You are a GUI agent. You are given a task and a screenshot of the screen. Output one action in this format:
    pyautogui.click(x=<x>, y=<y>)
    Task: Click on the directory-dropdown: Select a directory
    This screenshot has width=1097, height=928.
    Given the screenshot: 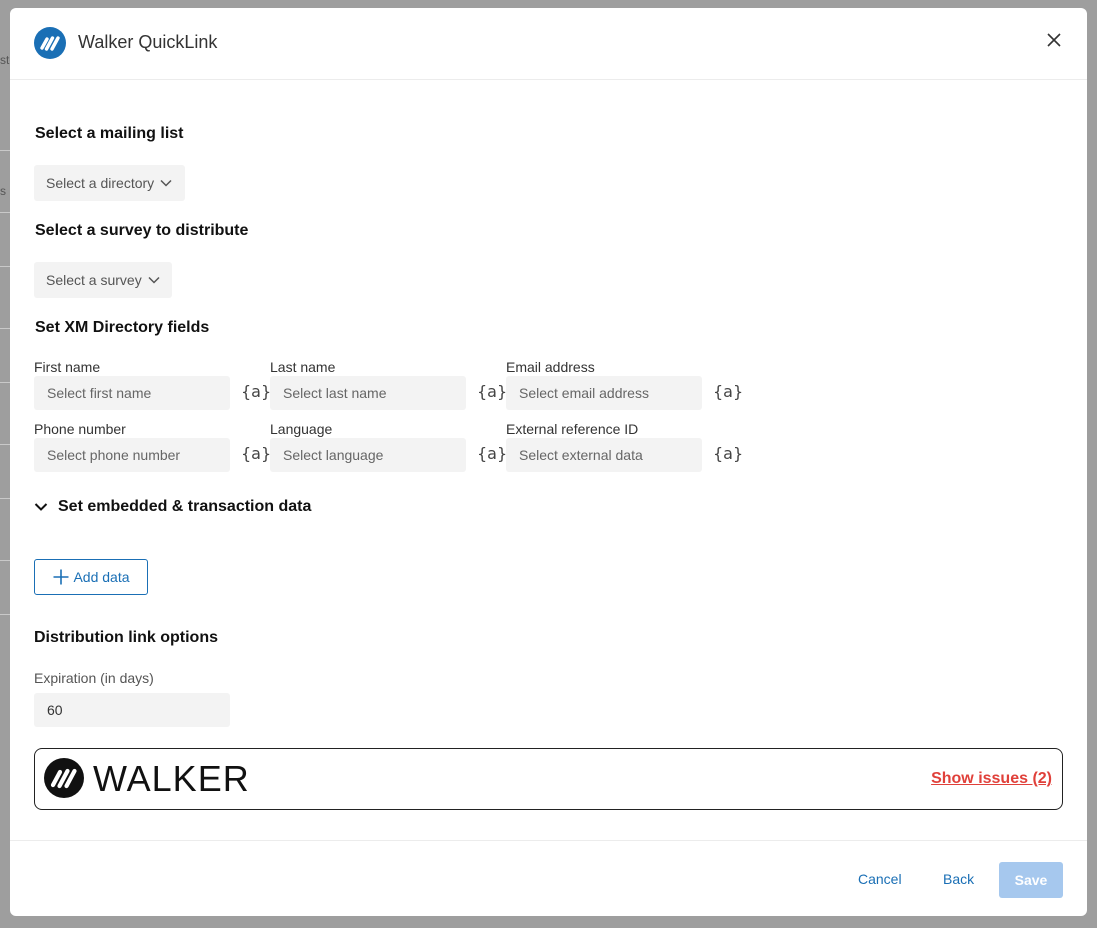 What is the action you would take?
    pyautogui.click(x=109, y=183)
    